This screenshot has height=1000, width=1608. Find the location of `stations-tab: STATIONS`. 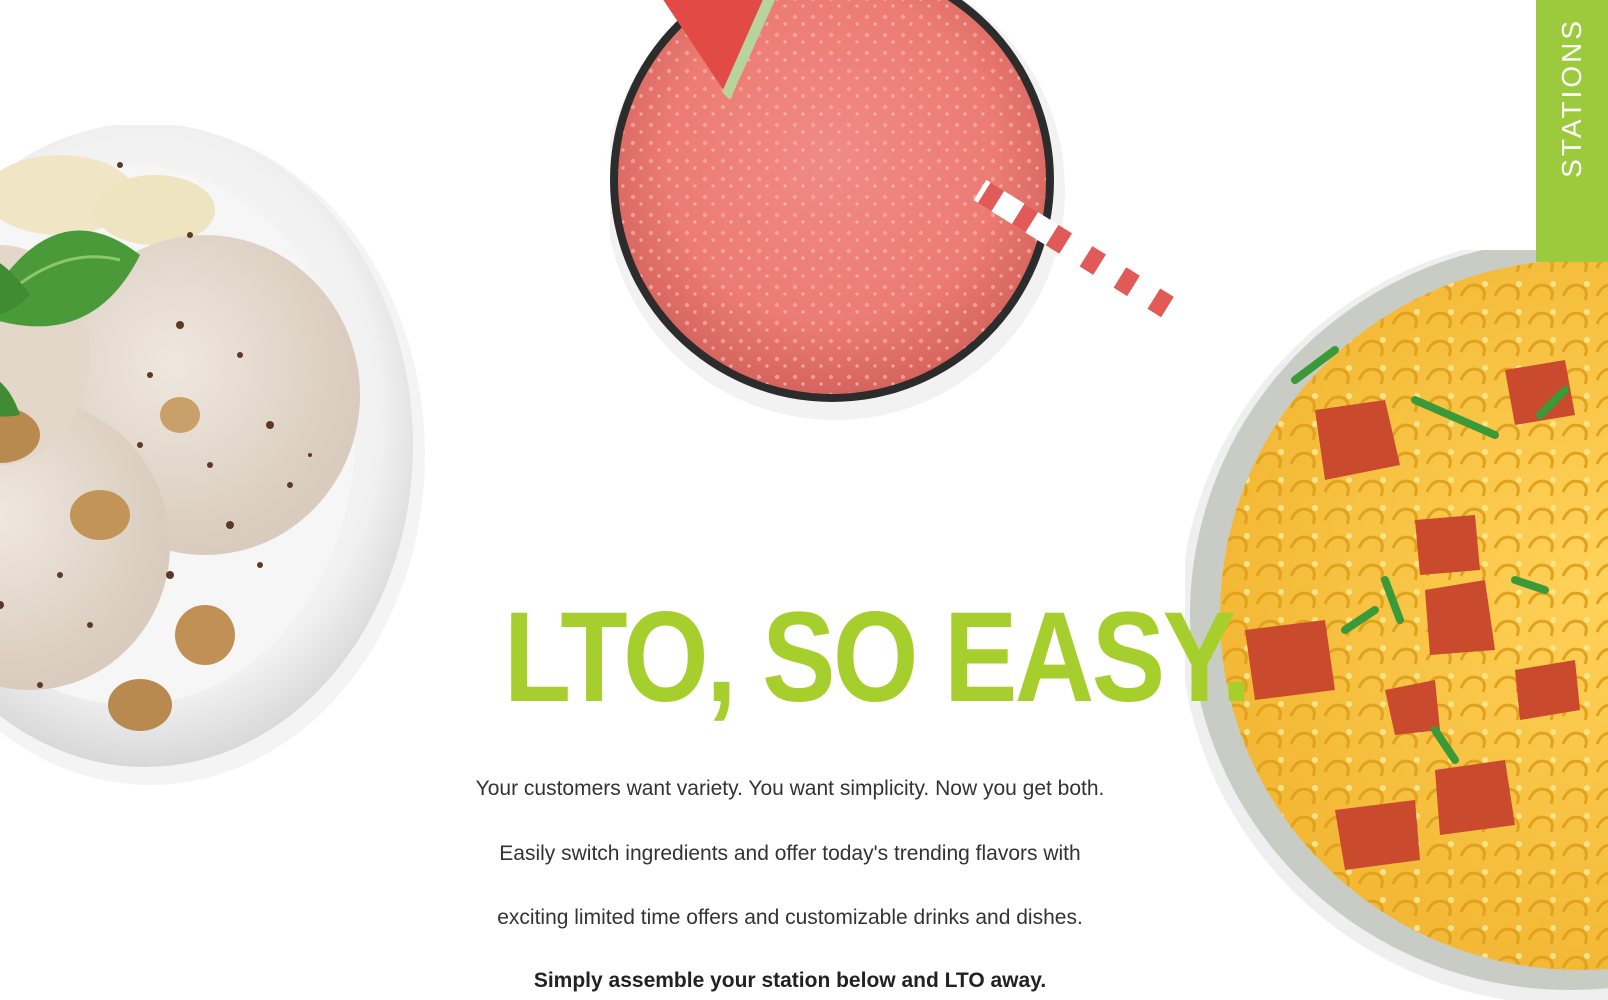

stations-tab: STATIONS is located at coordinates (1572, 131).